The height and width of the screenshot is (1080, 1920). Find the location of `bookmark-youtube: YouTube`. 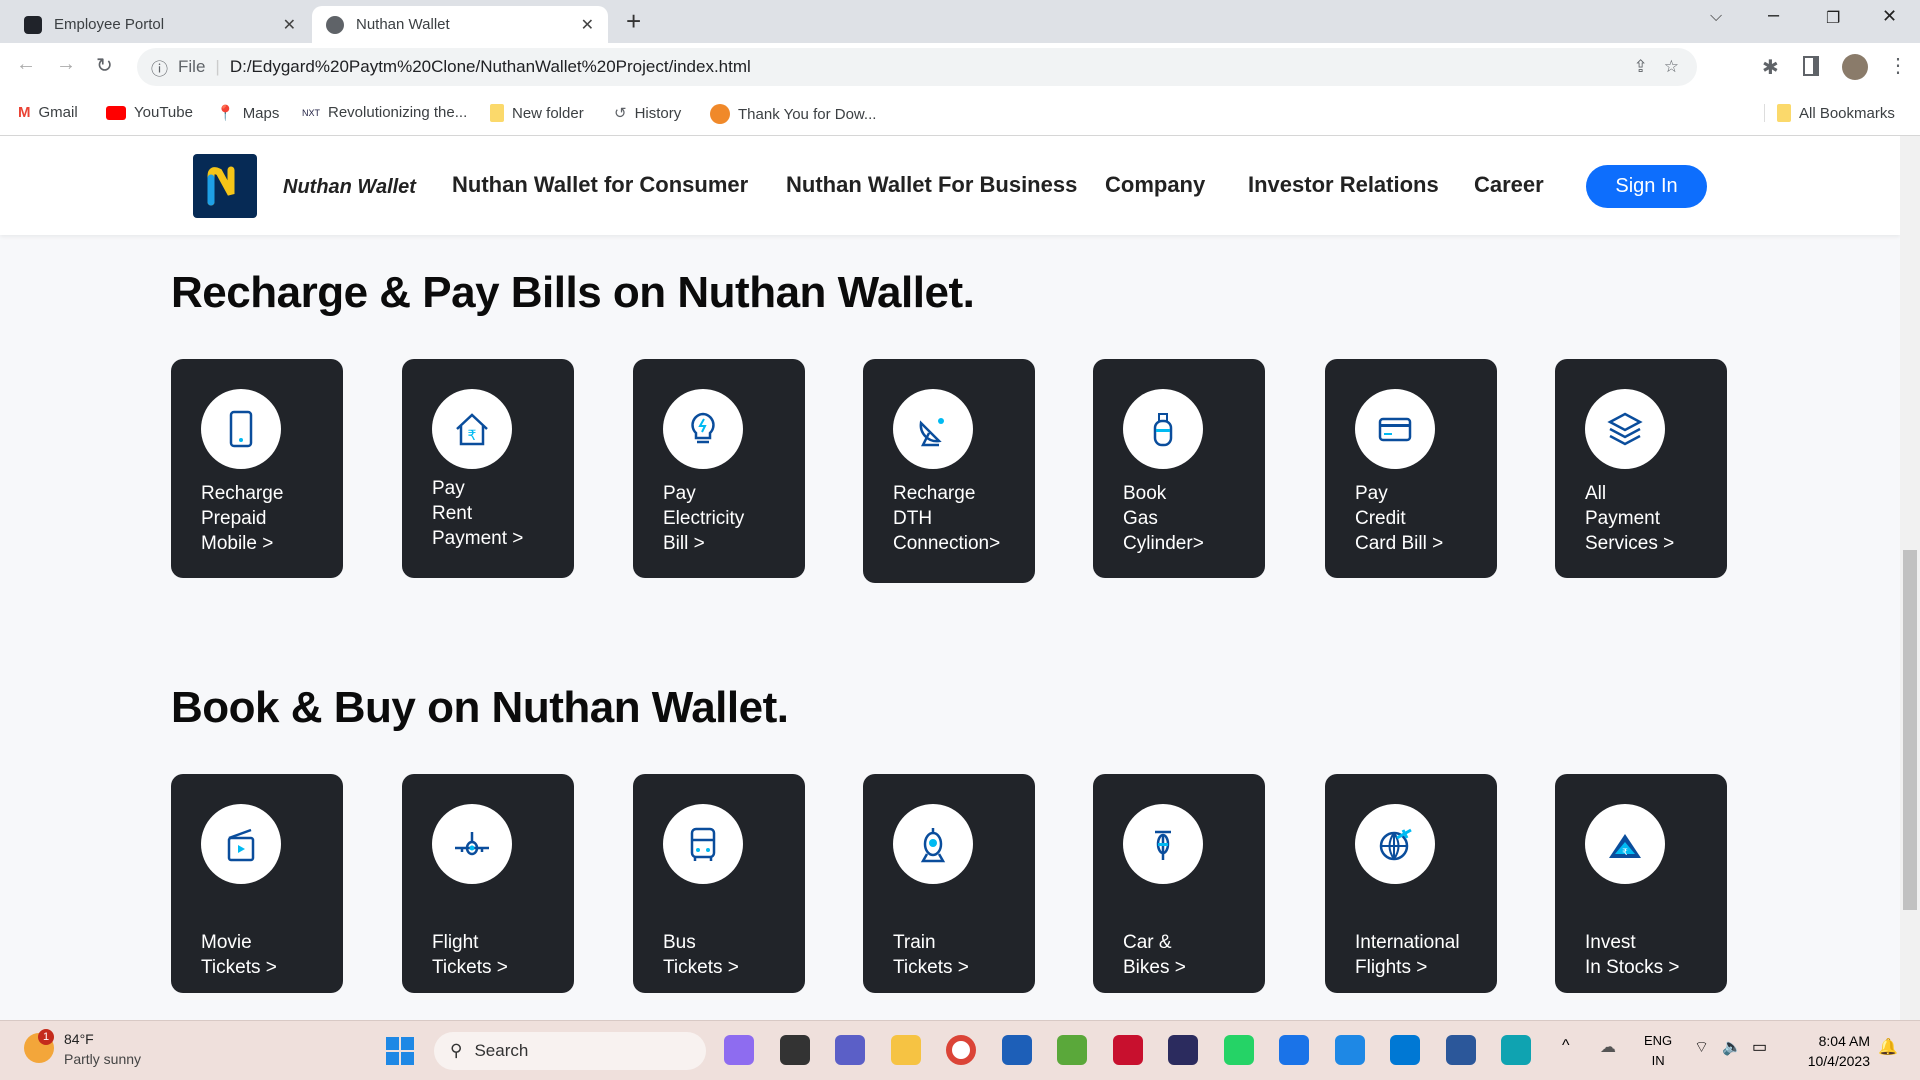

bookmark-youtube: YouTube is located at coordinates (149, 112).